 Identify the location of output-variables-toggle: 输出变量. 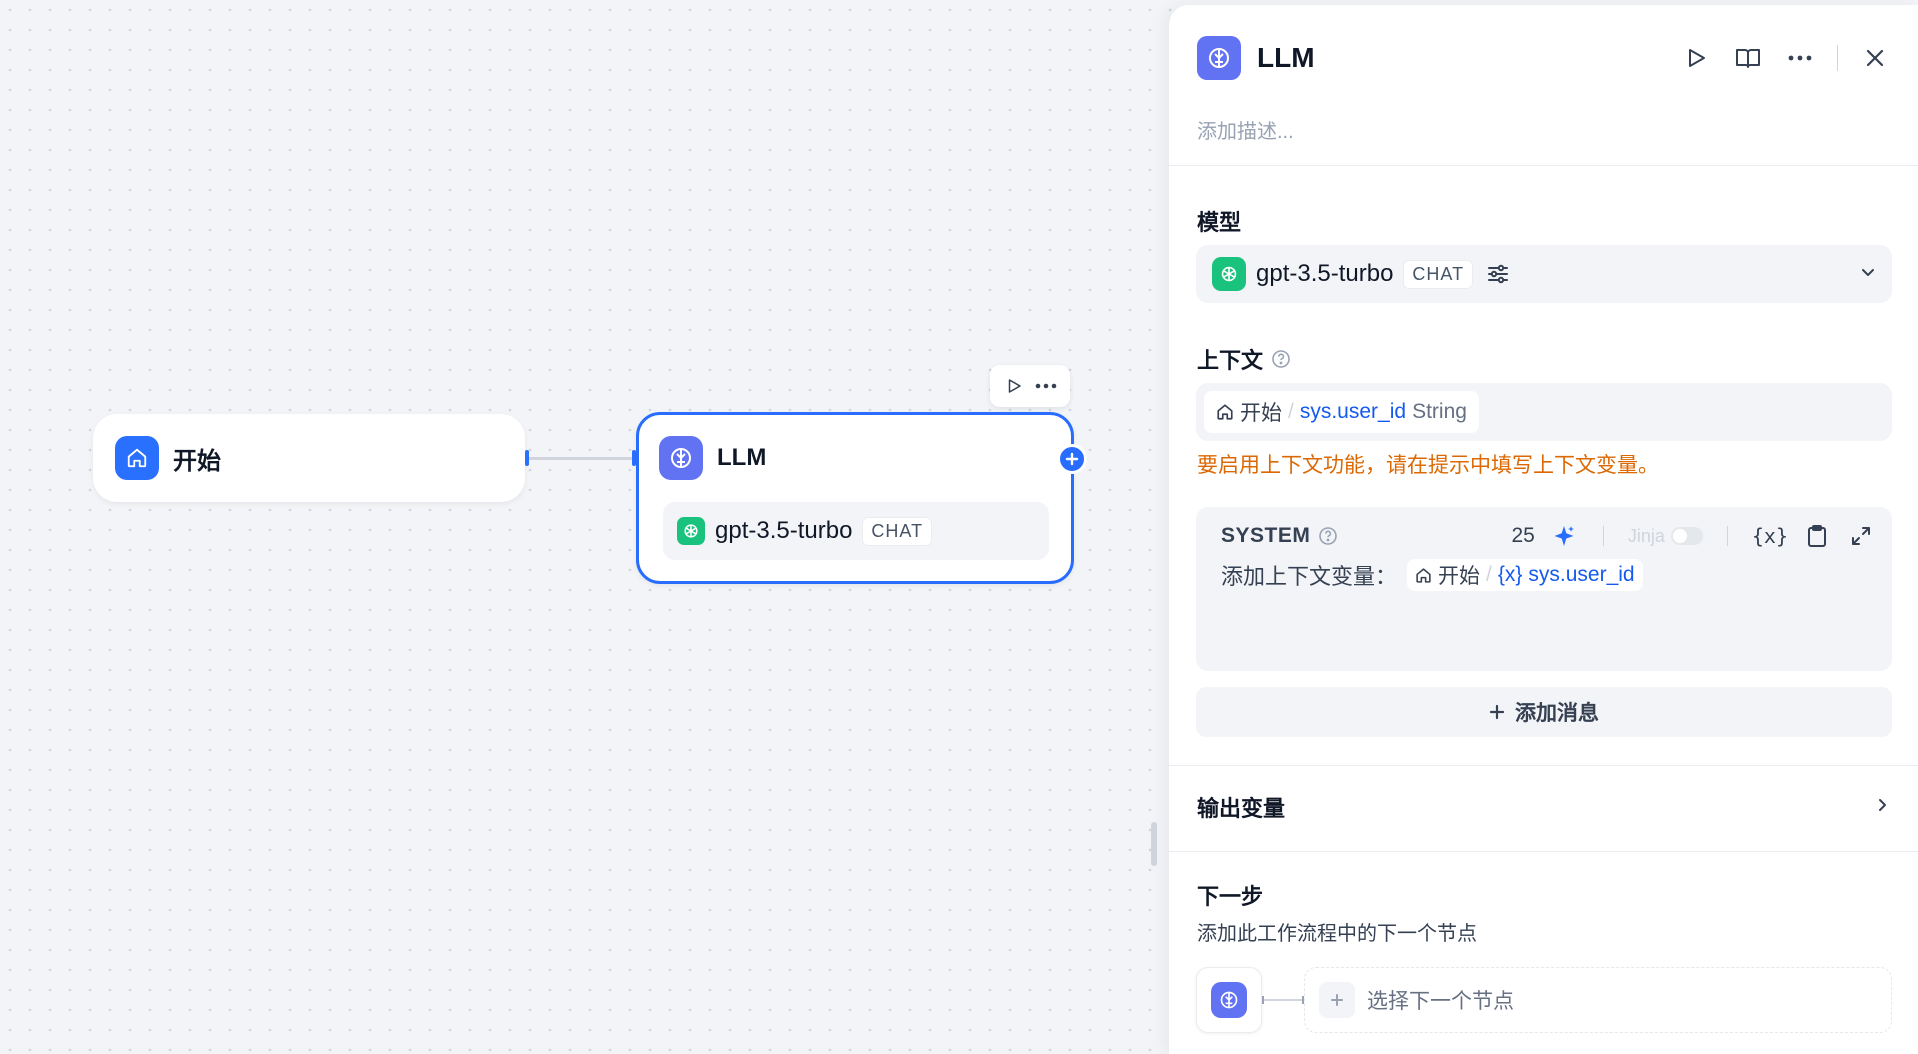
(1543, 807).